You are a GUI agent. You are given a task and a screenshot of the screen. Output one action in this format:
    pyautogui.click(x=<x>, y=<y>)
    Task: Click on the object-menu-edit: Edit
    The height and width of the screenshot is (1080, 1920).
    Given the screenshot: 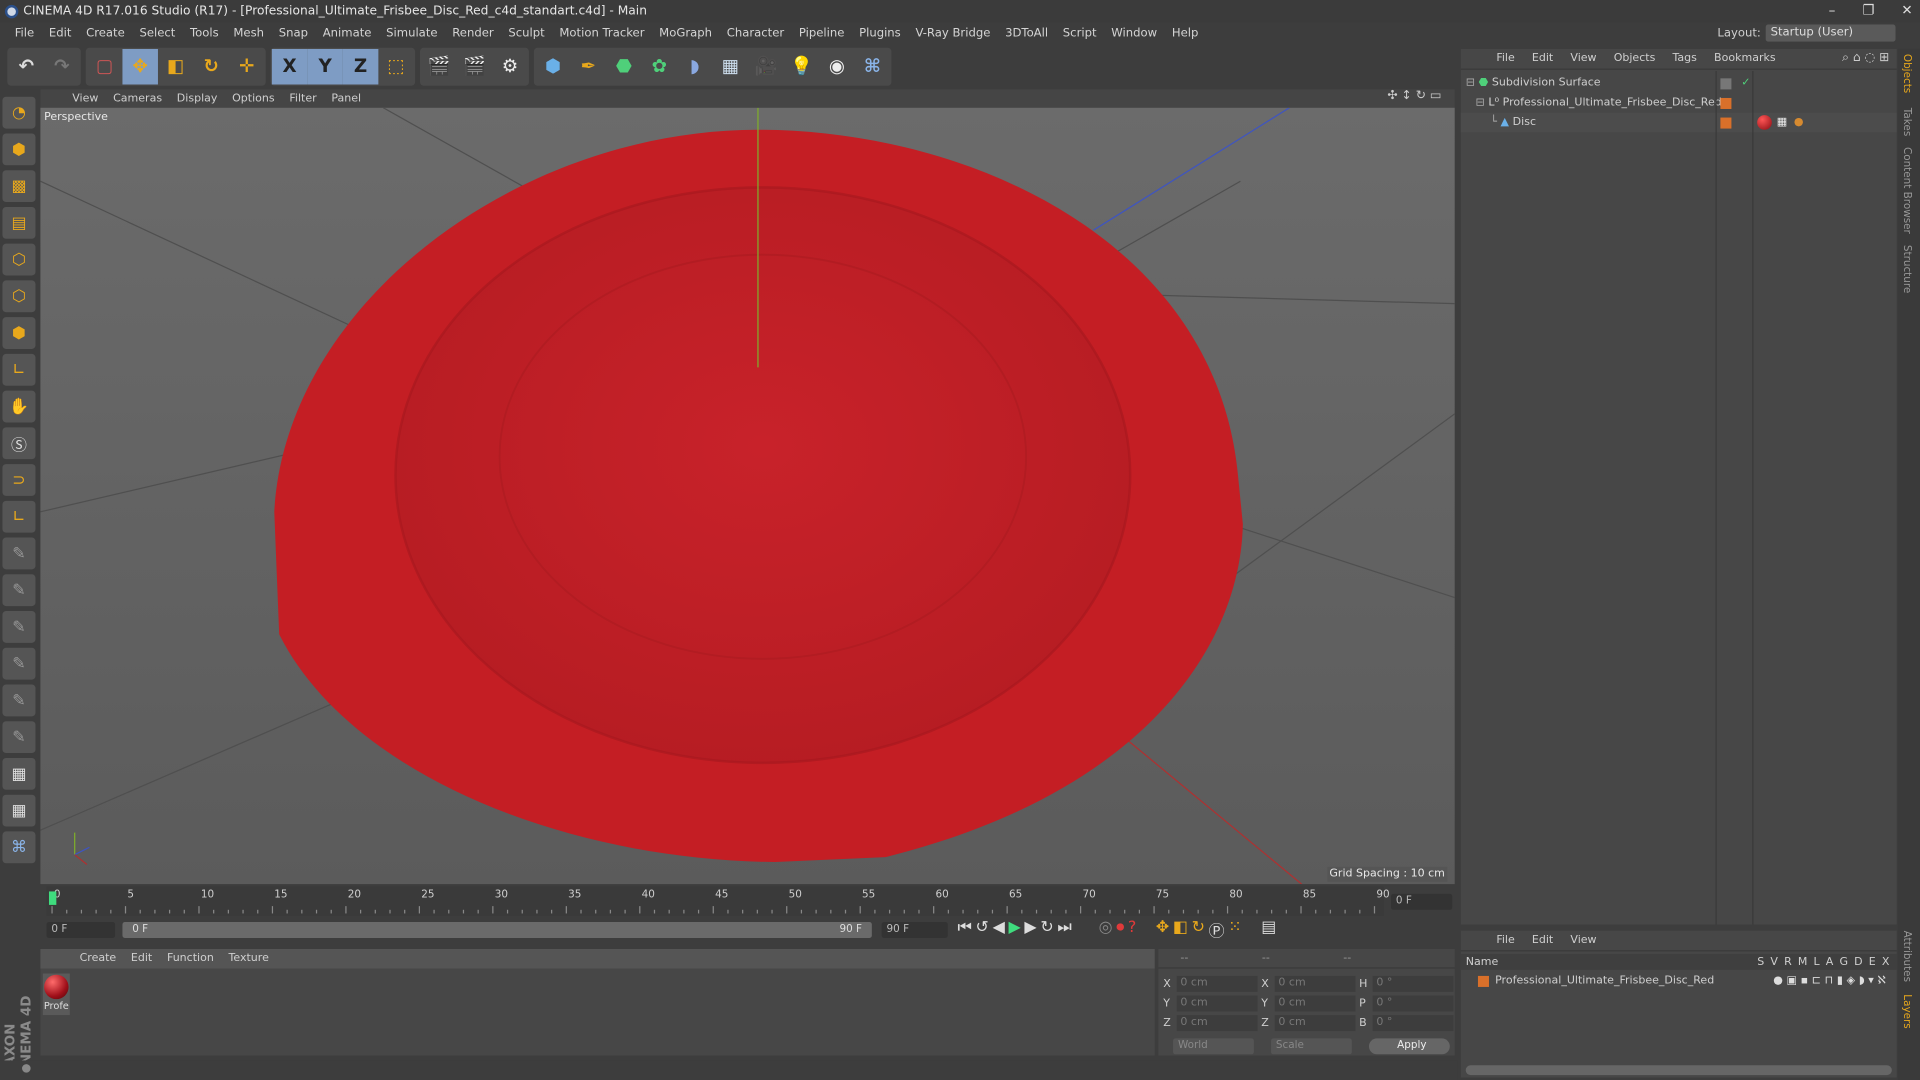 What is the action you would take?
    pyautogui.click(x=1542, y=59)
    